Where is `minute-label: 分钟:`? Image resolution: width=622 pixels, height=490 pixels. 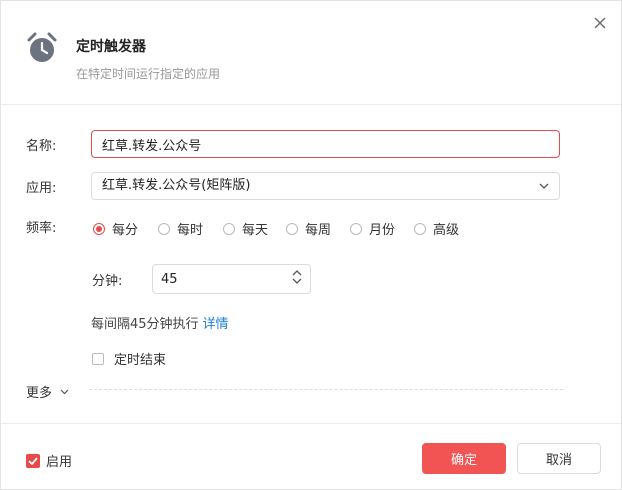 minute-label: 分钟: is located at coordinates (107, 281).